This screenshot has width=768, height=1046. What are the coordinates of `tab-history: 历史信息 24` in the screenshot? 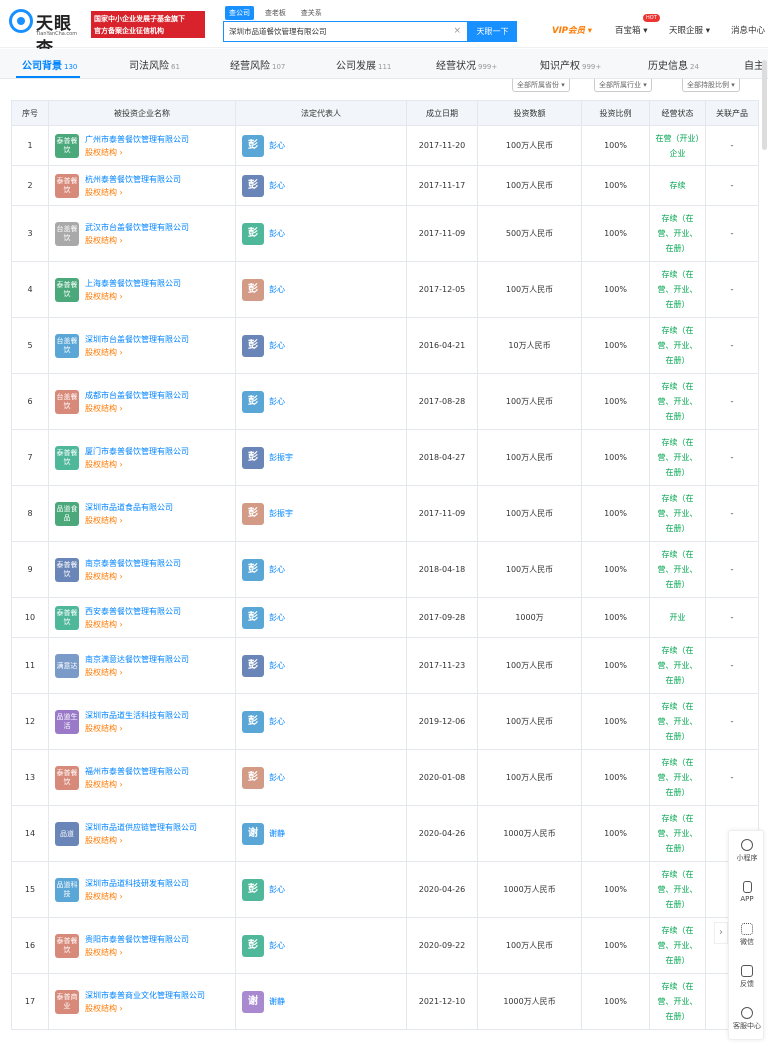 It's located at (673, 64).